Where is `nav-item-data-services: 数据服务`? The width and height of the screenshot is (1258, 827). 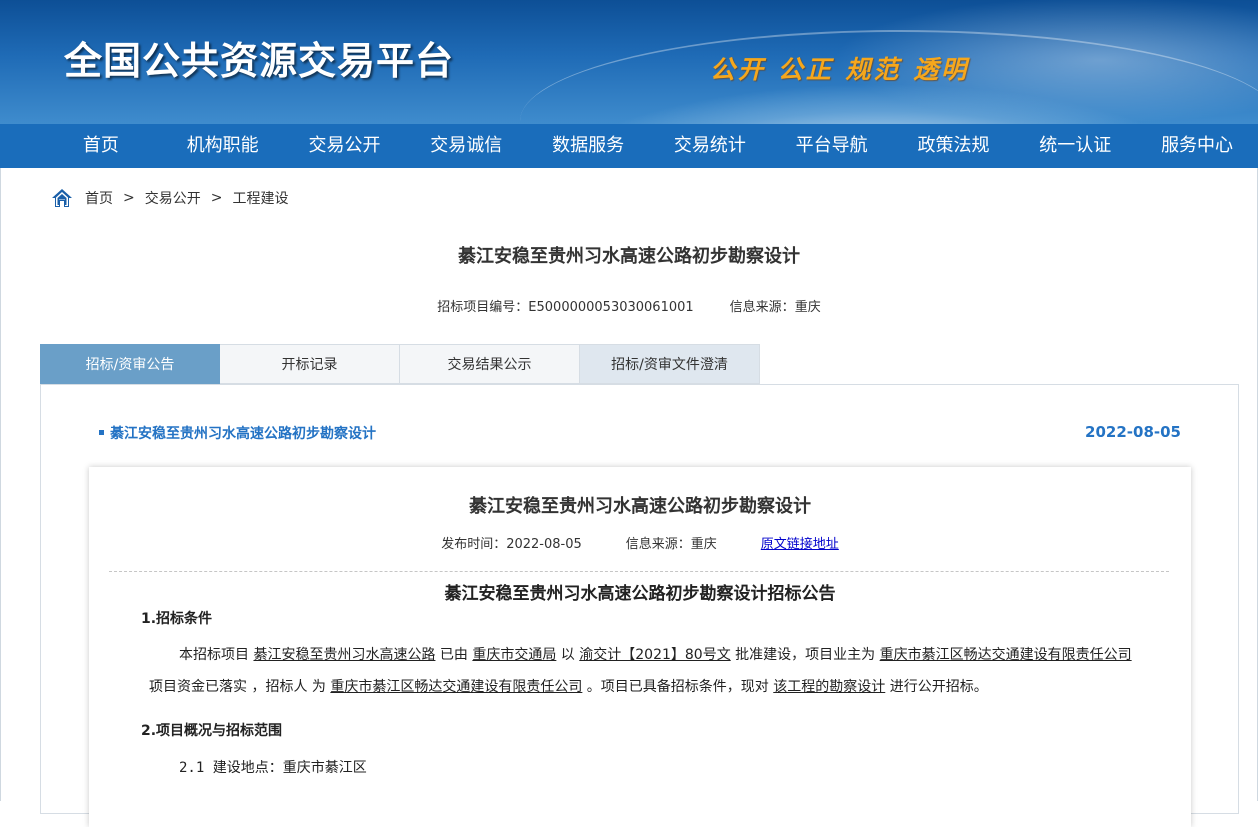 nav-item-data-services: 数据服务 is located at coordinates (588, 146).